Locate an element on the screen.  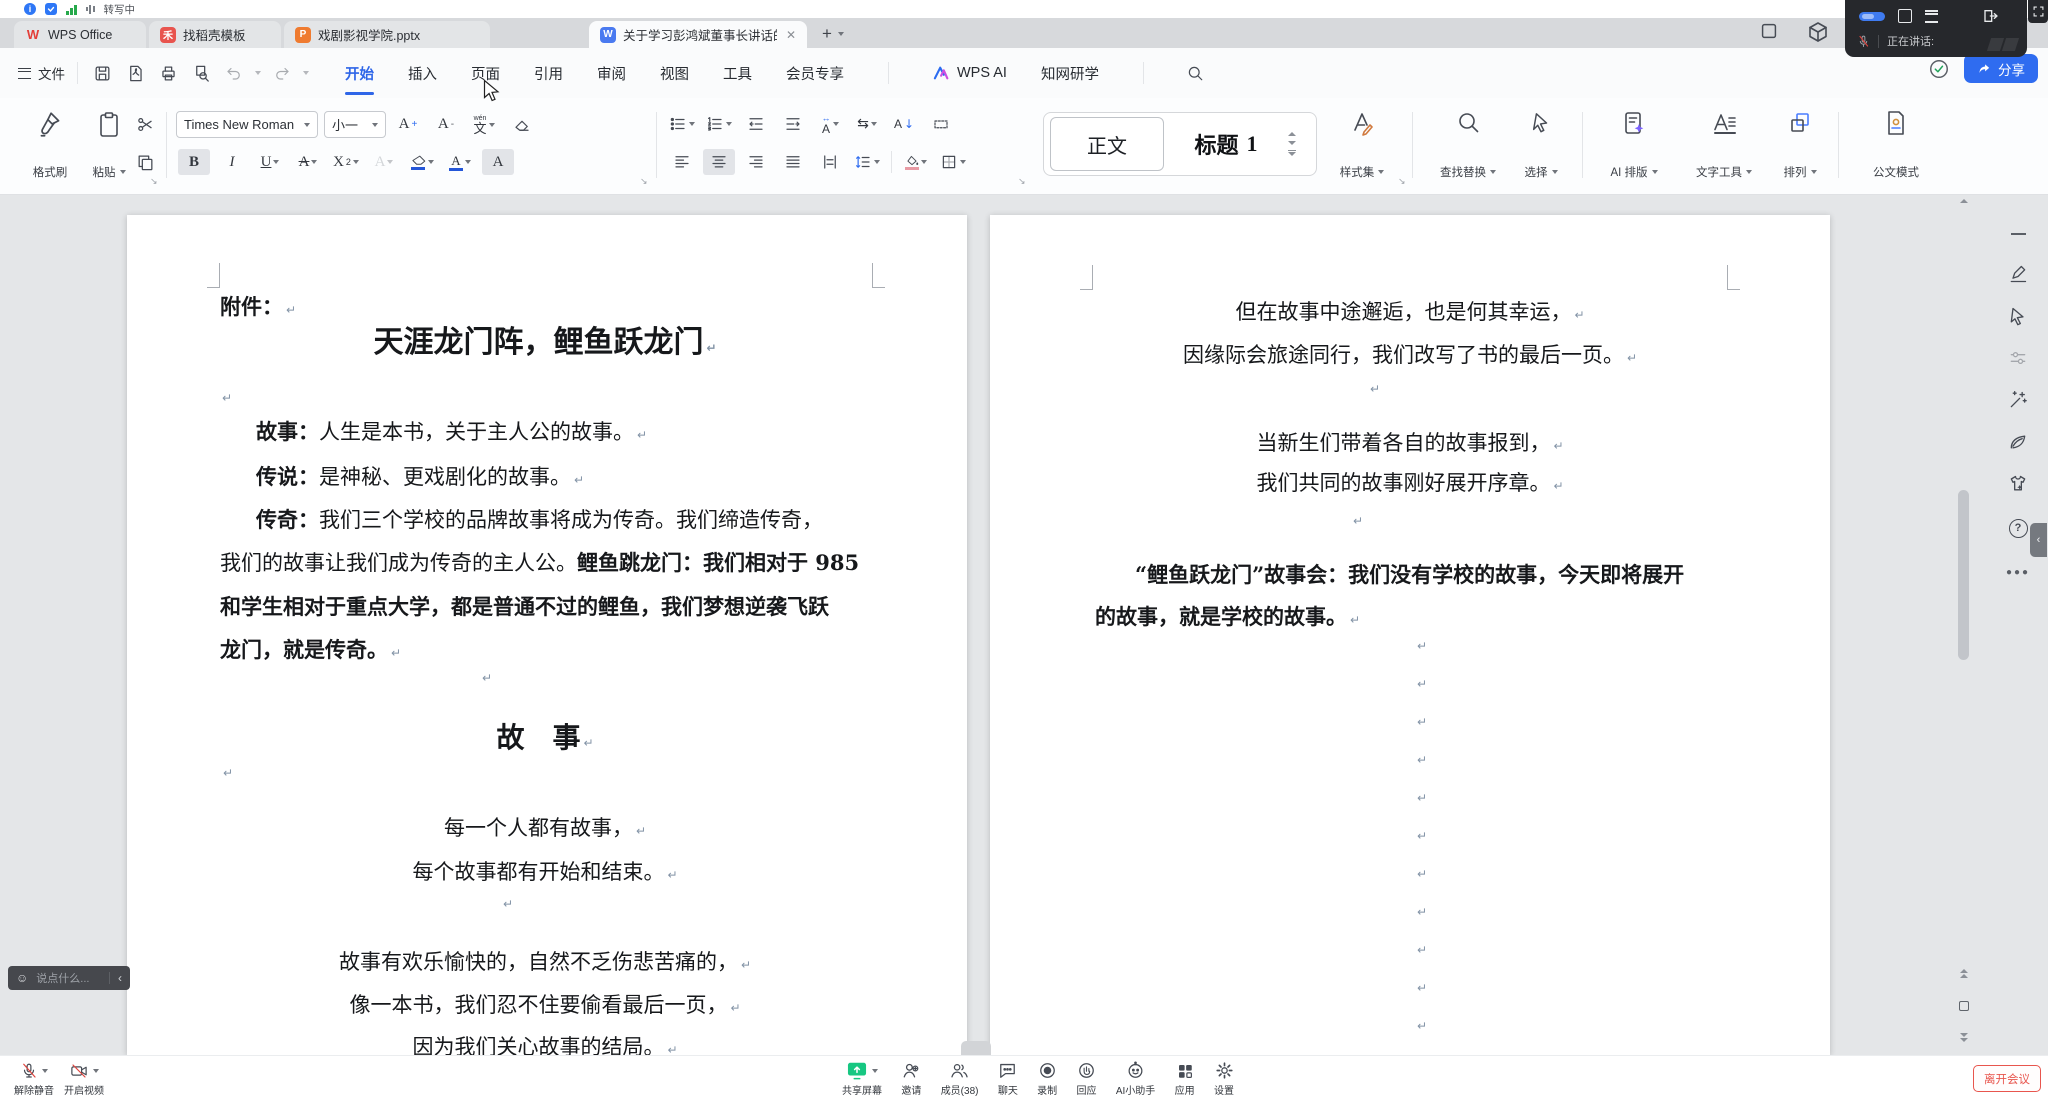
panel-mic-muted-icon is located at coordinates (1863, 41).